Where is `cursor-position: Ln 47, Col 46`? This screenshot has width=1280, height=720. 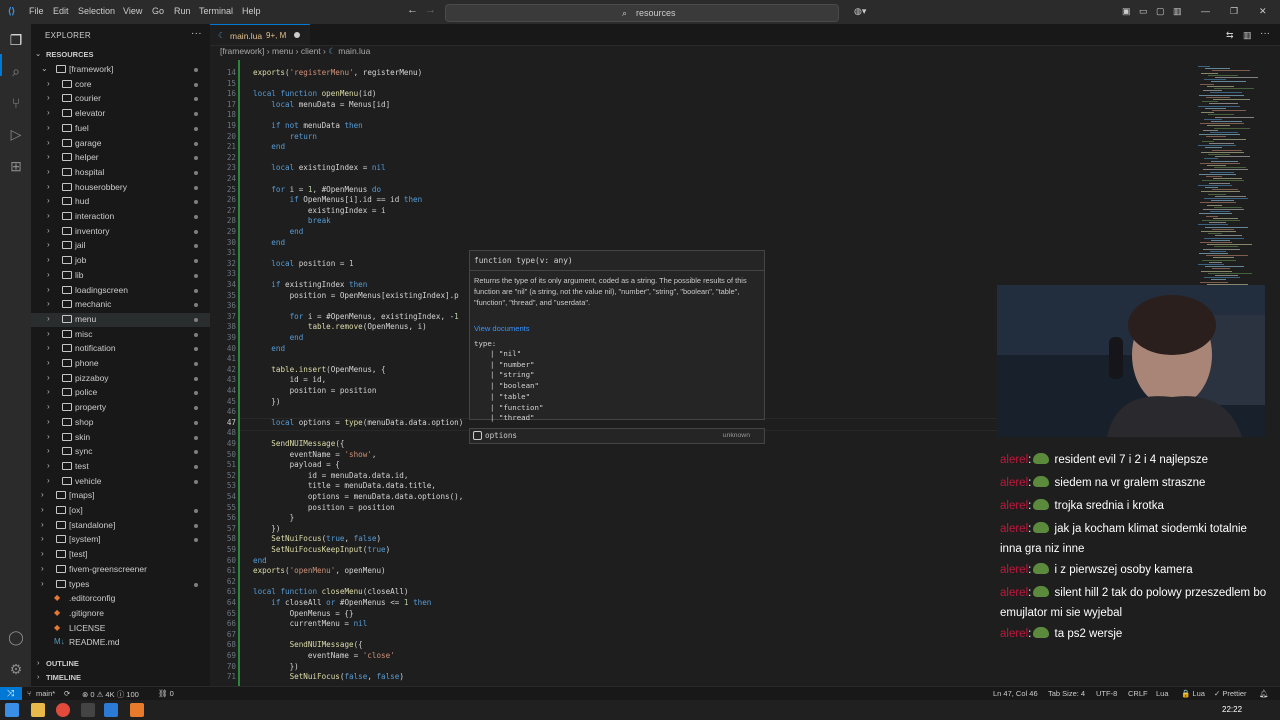
cursor-position: Ln 47, Col 46 is located at coordinates (1015, 693).